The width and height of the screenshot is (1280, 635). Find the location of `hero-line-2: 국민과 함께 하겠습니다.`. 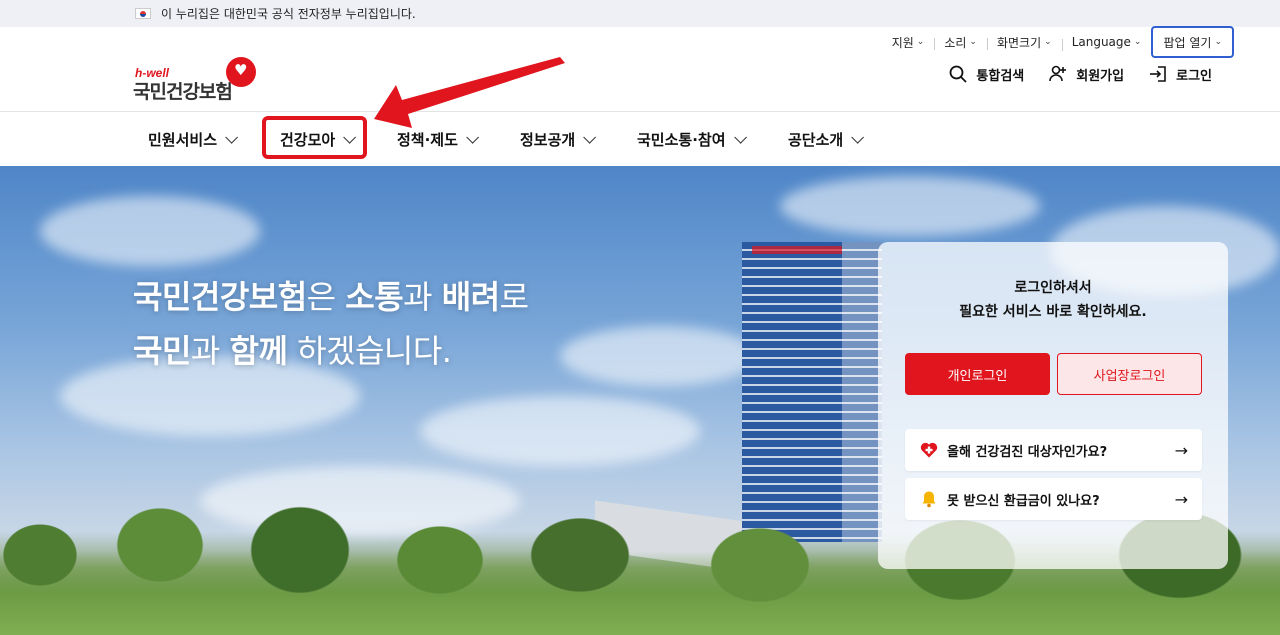

hero-line-2: 국민과 함께 하겠습니다. is located at coordinates (331, 351).